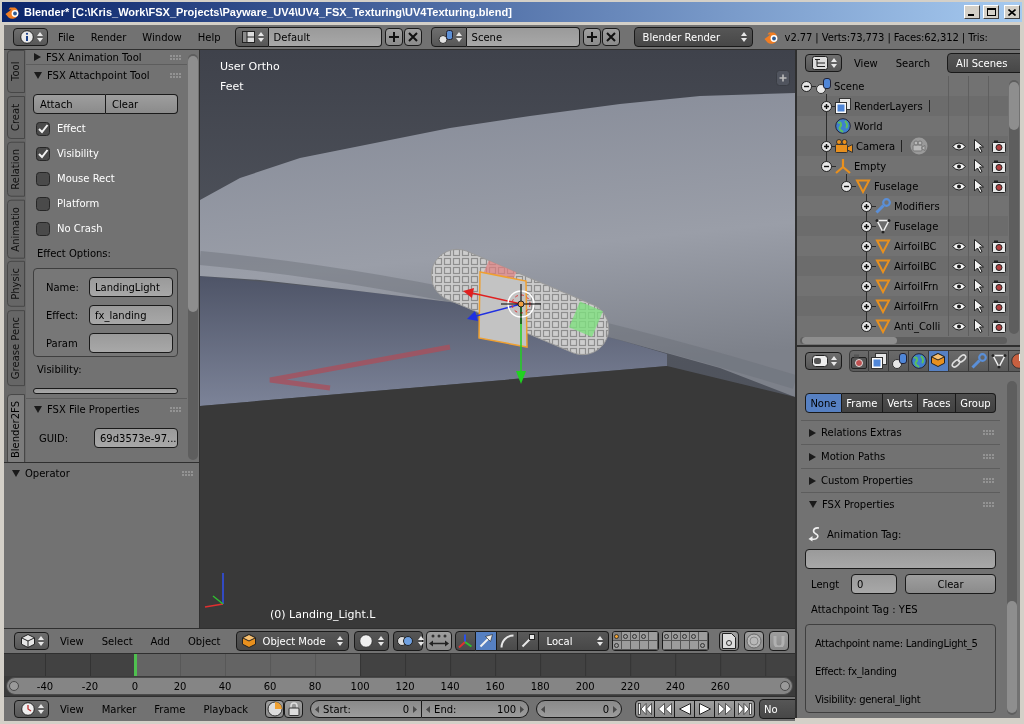 This screenshot has height=724, width=1024. Describe the element at coordinates (162, 37) in the screenshot. I see `menu-item: Window` at that location.